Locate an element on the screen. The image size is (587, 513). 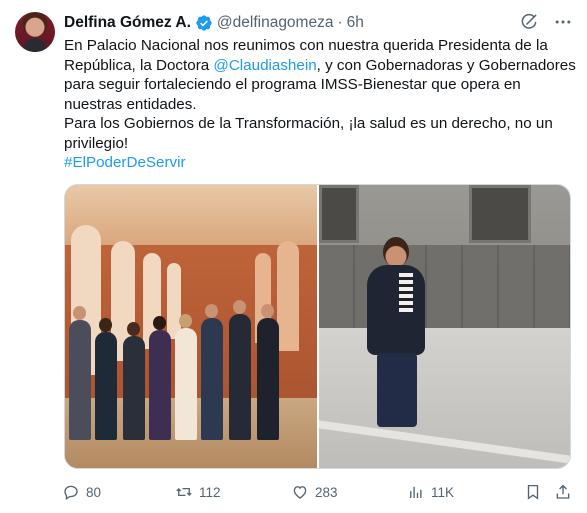
share-button is located at coordinates (563, 492).